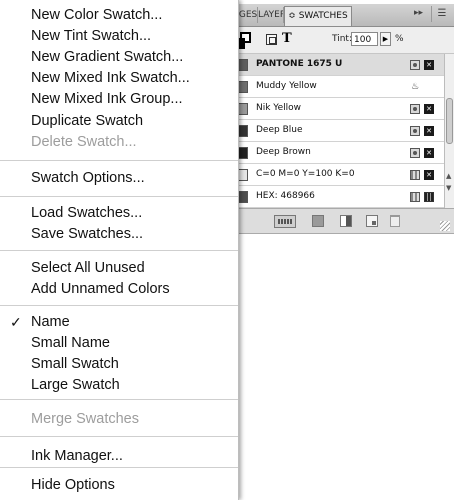 The width and height of the screenshot is (454, 500). What do you see at coordinates (418, 13) in the screenshot?
I see `collapse-panel-icon: ▸▸` at bounding box center [418, 13].